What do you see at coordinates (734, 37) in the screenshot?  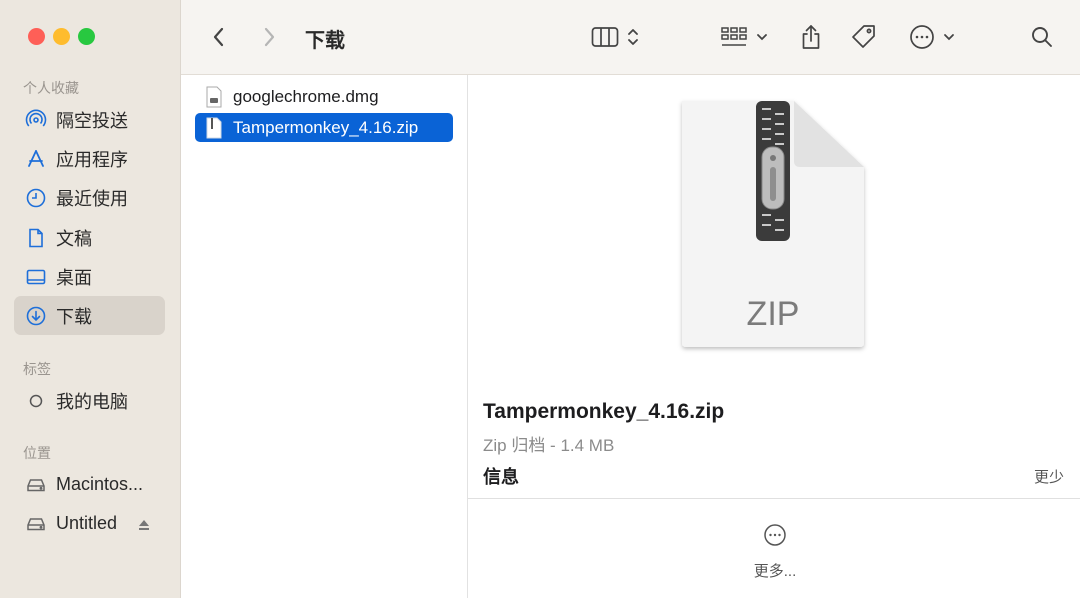 I see `group-grid-icon` at bounding box center [734, 37].